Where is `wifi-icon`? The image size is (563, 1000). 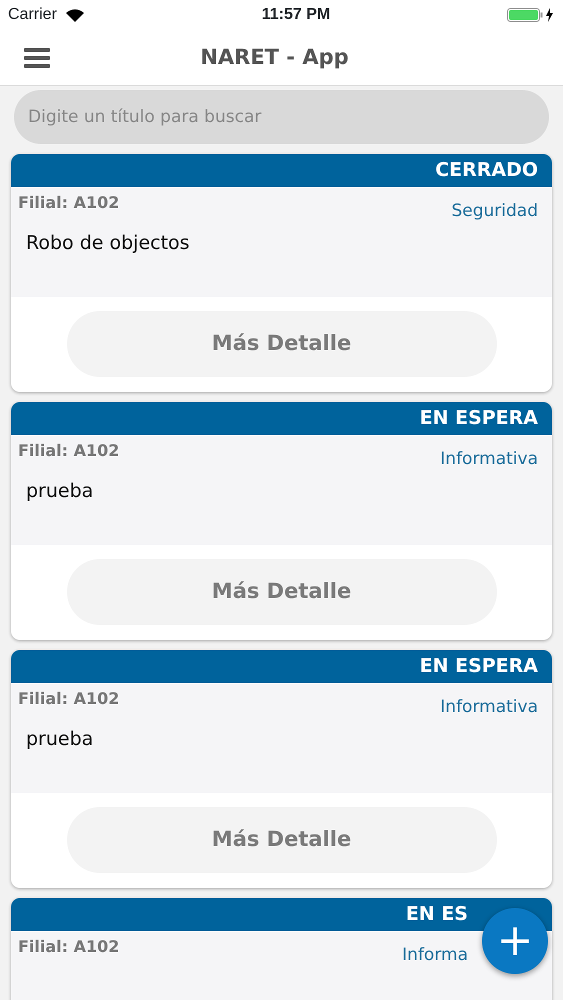 wifi-icon is located at coordinates (74, 15).